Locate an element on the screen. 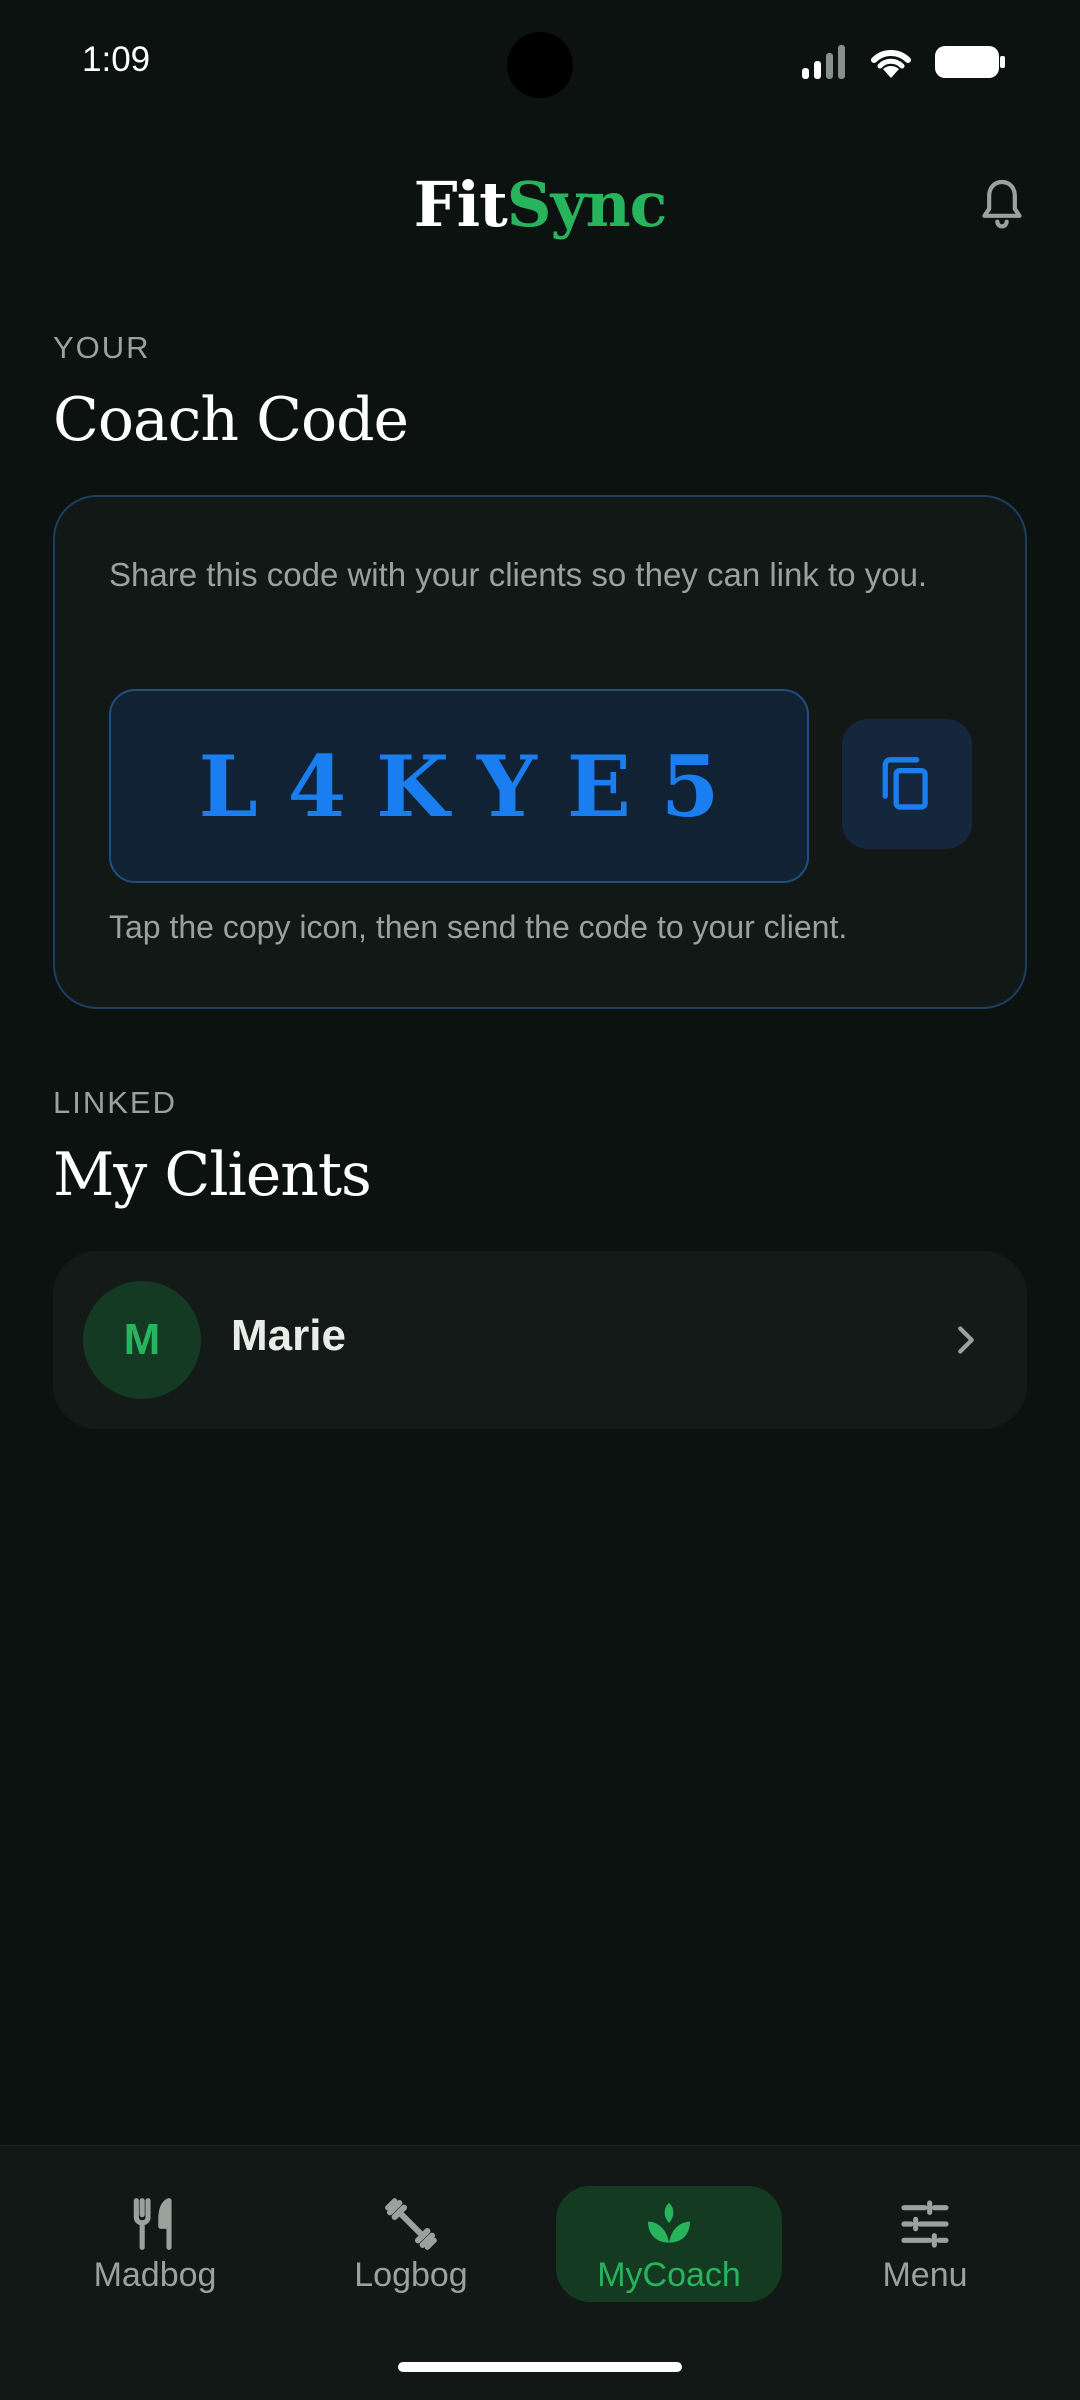 The width and height of the screenshot is (1080, 2400). nav-item-madbog: Madbog is located at coordinates (155, 2244).